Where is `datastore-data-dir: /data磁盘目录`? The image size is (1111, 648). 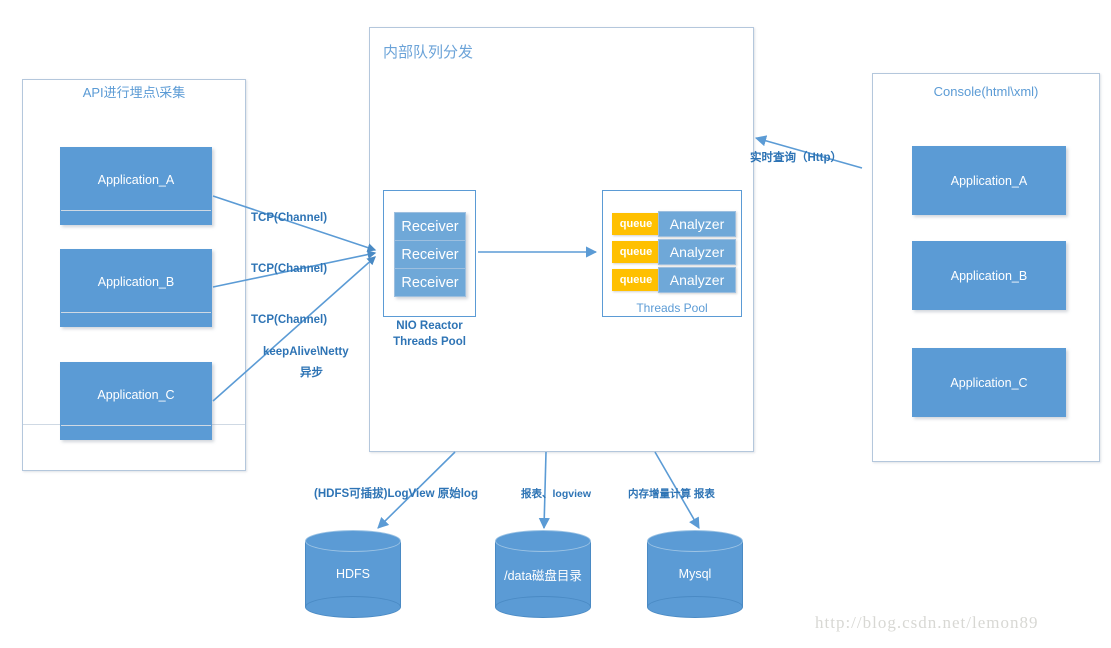 datastore-data-dir: /data磁盘目录 is located at coordinates (544, 576).